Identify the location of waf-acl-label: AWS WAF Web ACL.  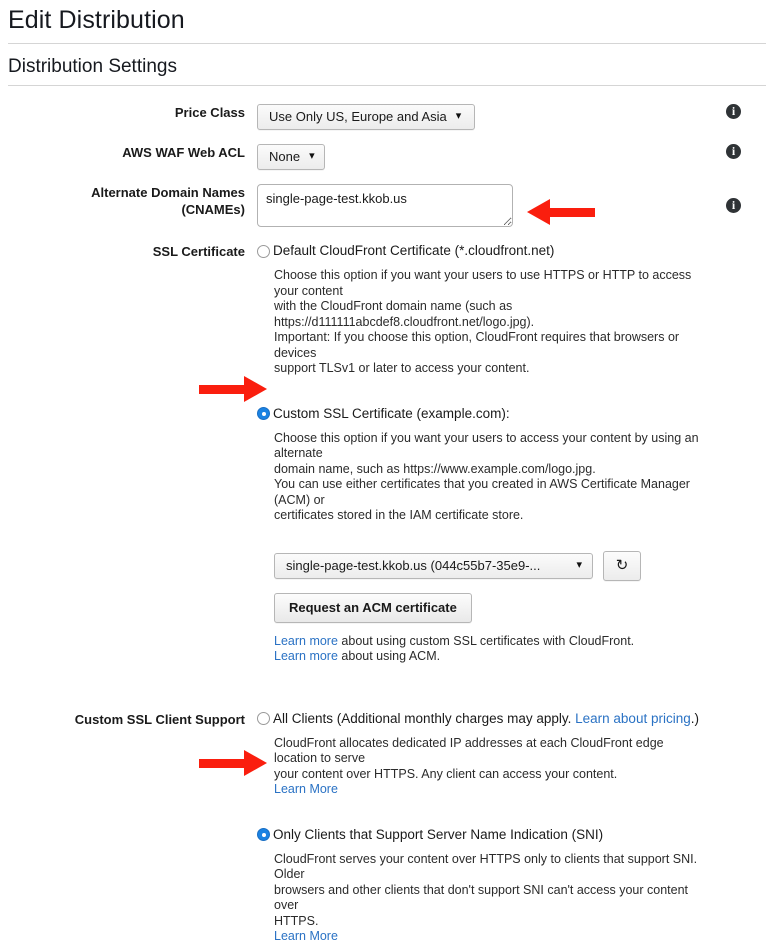
(183, 152).